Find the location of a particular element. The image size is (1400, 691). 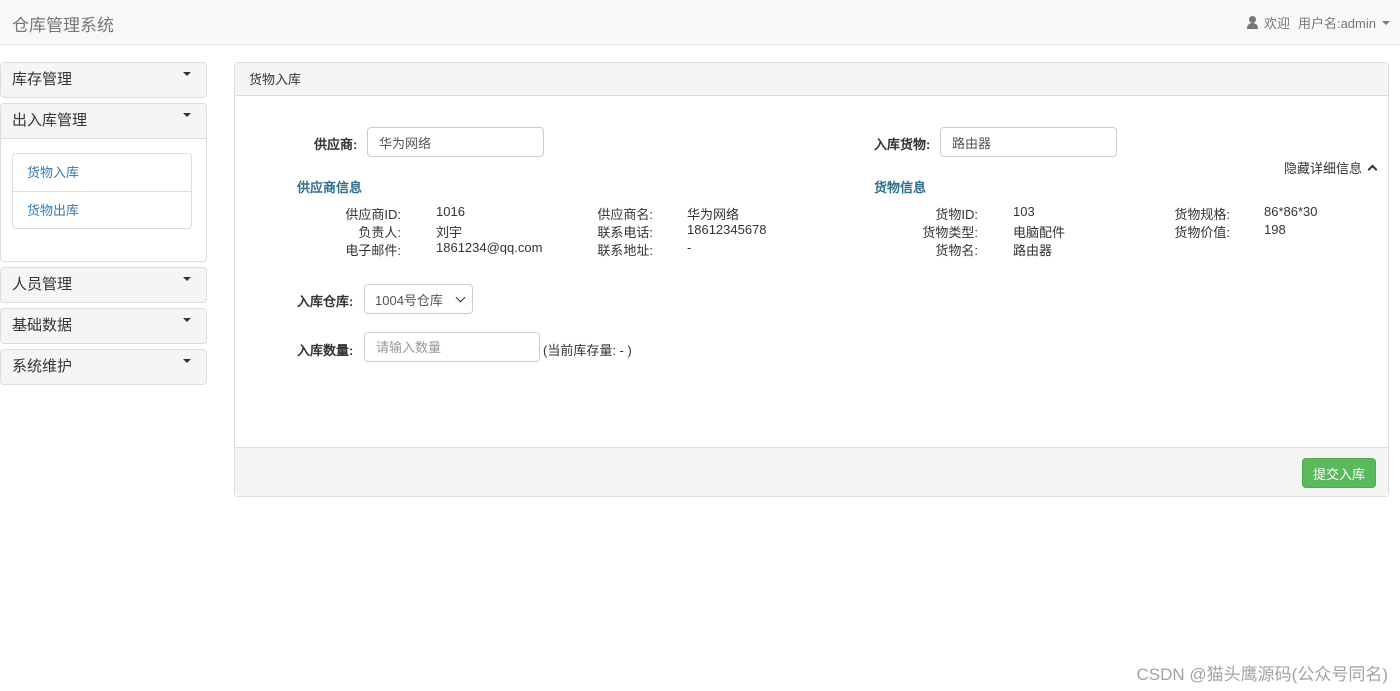

submit-button: 提交入库 is located at coordinates (1339, 473).